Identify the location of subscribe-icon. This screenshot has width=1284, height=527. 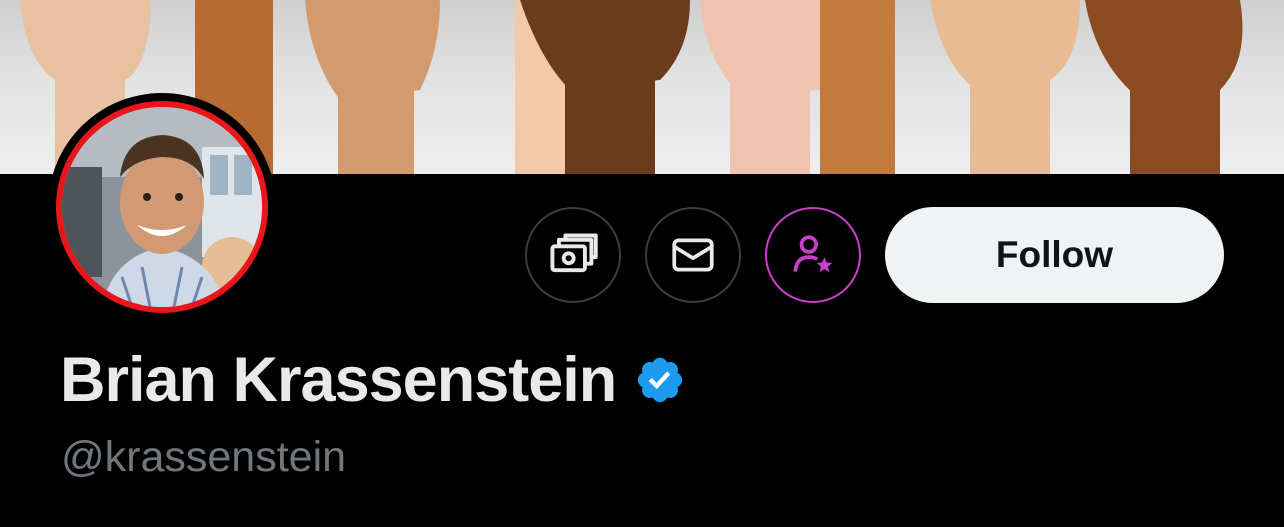
(813, 254).